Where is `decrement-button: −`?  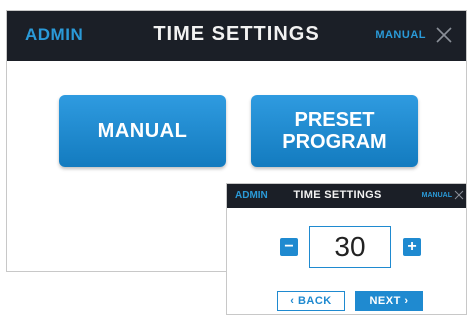
decrement-button: − is located at coordinates (289, 247).